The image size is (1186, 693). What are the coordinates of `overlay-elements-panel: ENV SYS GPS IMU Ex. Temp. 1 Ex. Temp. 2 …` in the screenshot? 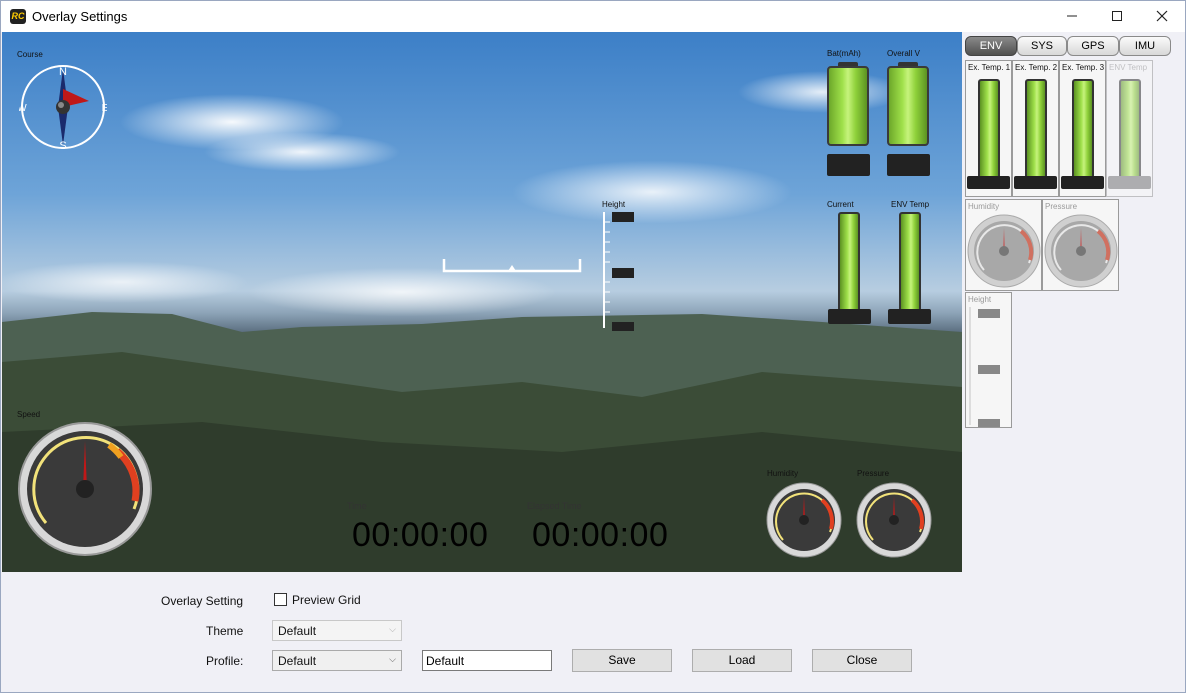 It's located at (1074, 302).